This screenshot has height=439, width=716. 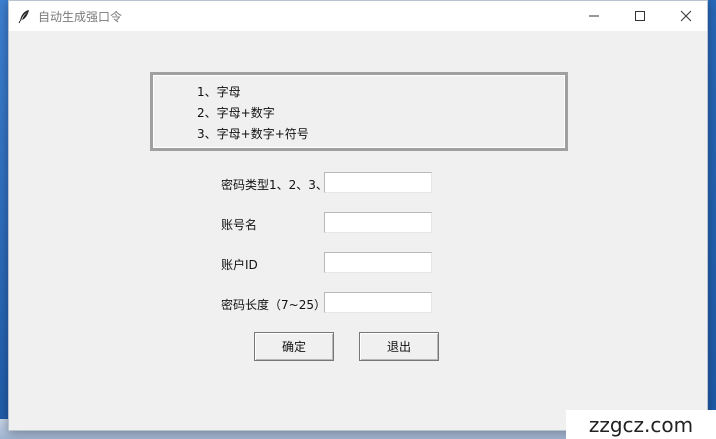 I want to click on password-type-list: 1、字母 2、字母+数字 3、字母+数字+符号, so click(x=359, y=111).